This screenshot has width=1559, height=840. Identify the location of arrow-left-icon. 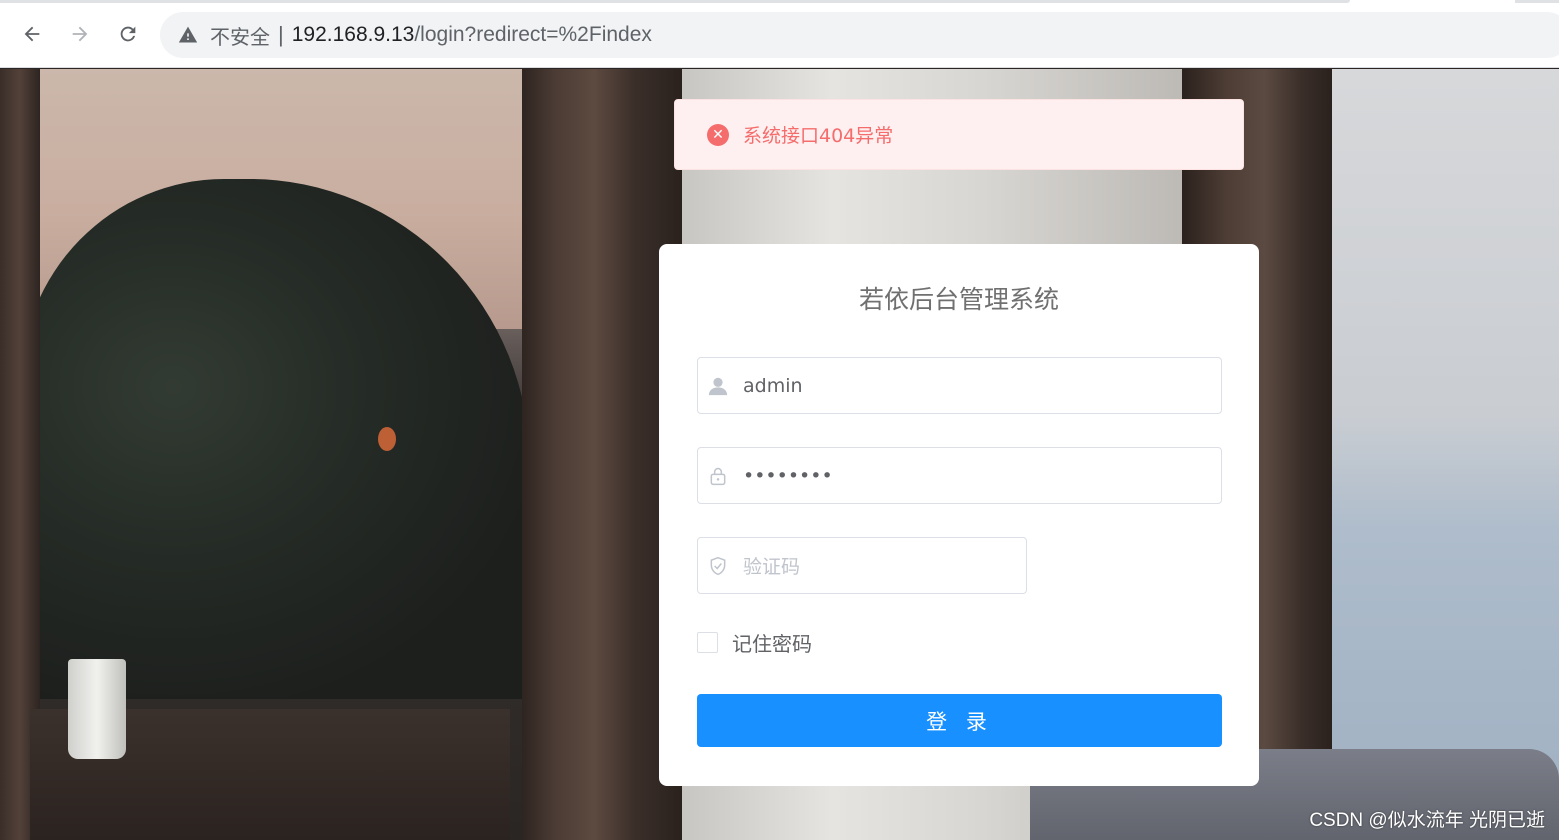
(32, 34).